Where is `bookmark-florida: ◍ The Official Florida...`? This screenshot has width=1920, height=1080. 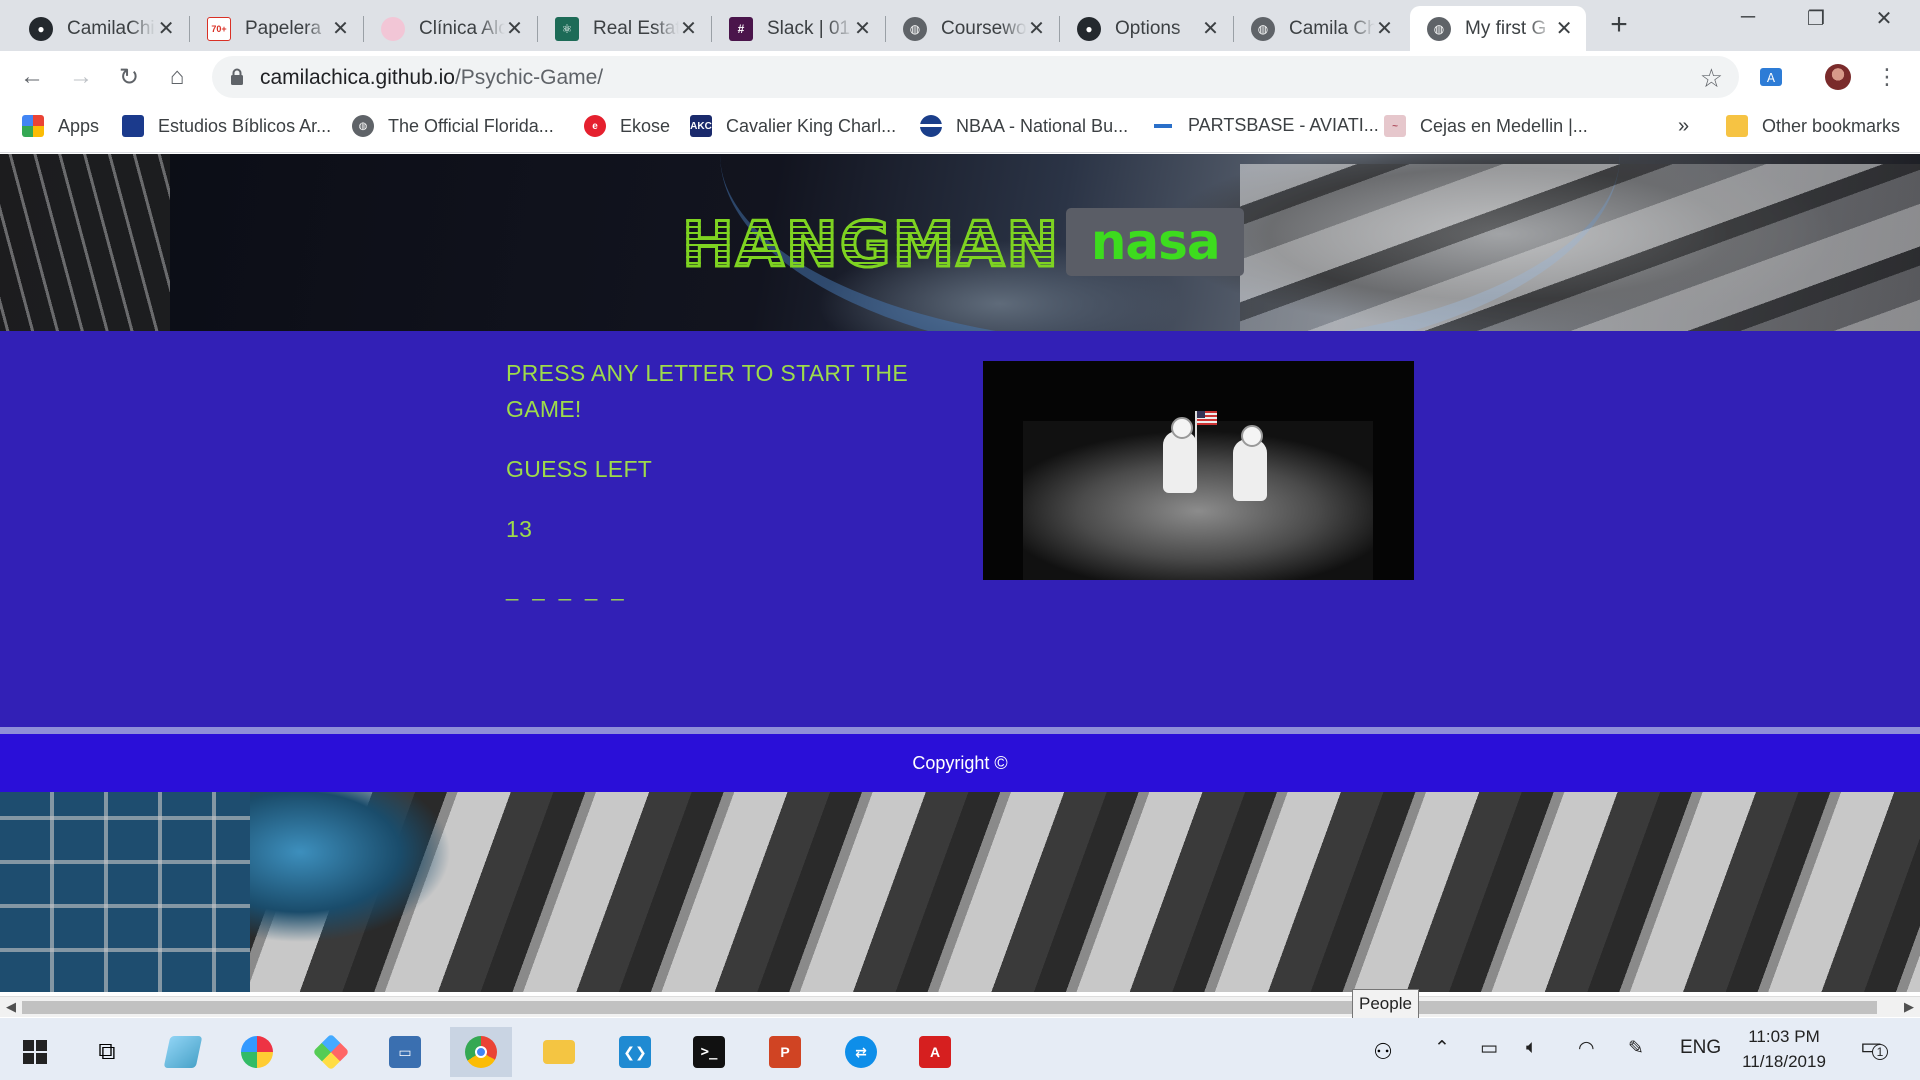
bookmark-florida: ◍ The Official Florida... is located at coordinates (453, 126).